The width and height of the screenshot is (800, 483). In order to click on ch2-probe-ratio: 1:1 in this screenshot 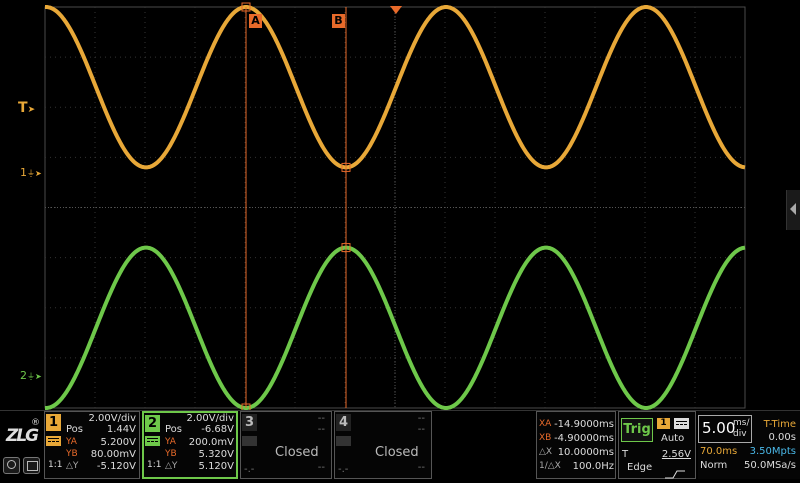, I will do `click(154, 465)`.